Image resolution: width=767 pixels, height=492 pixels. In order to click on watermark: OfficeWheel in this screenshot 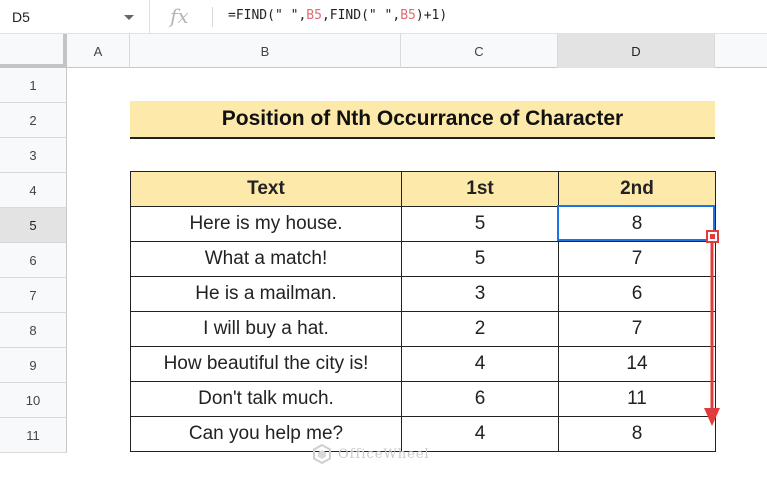, I will do `click(371, 454)`.